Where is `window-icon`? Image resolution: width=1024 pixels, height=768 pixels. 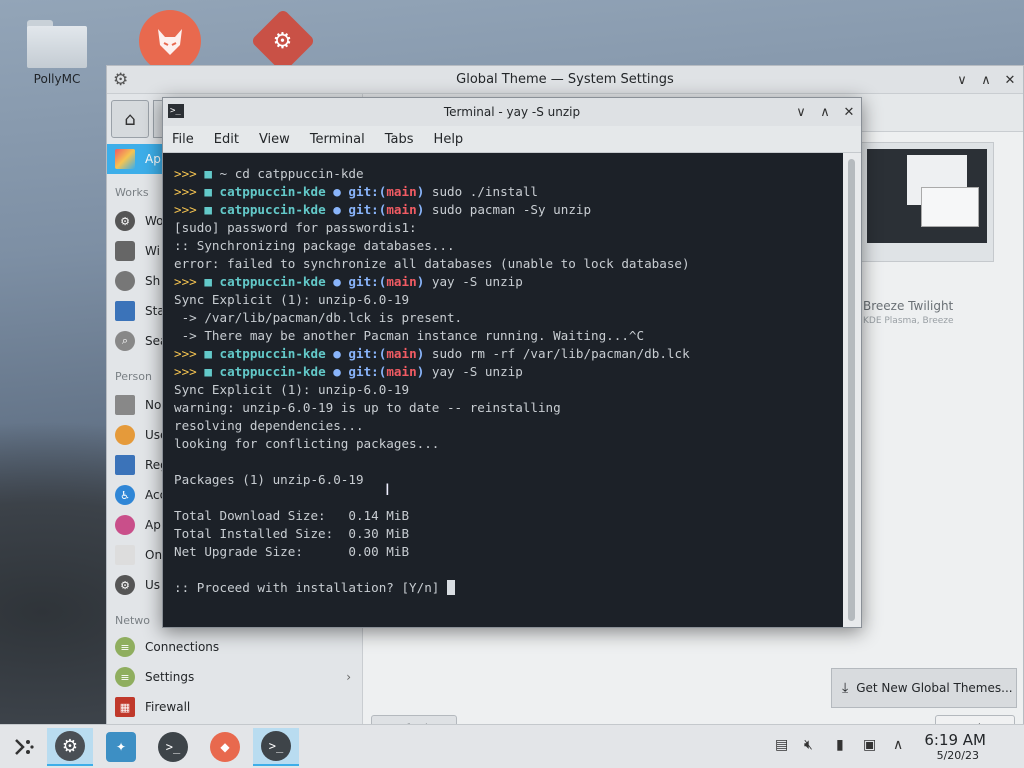 window-icon is located at coordinates (125, 251).